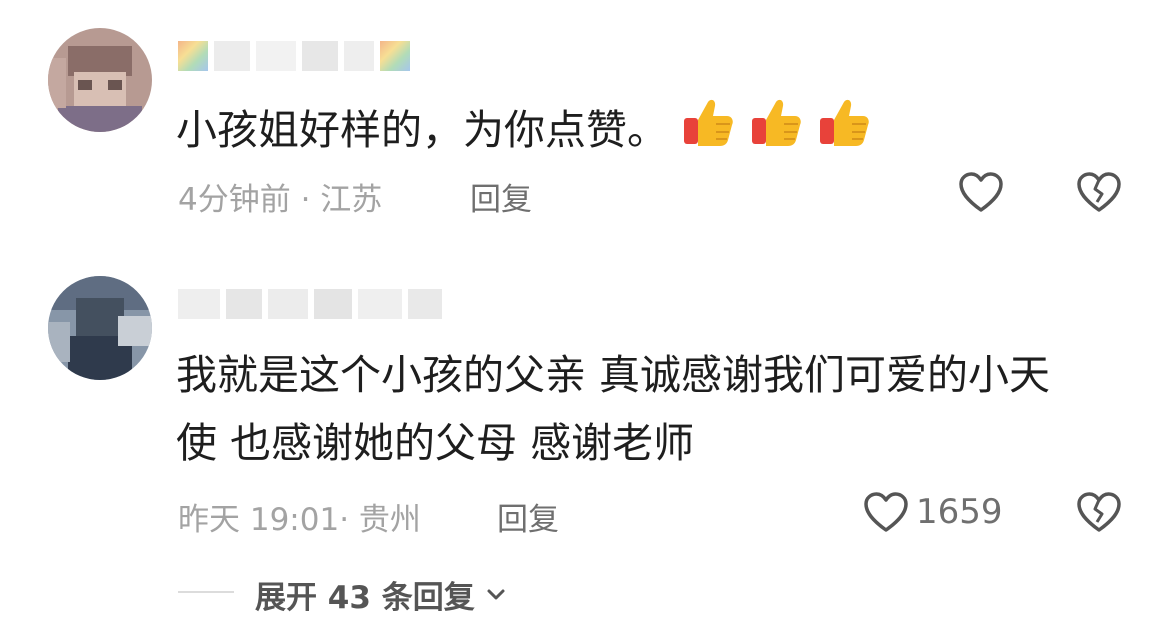  I want to click on comment-meta: 4分钟前 · 江苏, so click(280, 196).